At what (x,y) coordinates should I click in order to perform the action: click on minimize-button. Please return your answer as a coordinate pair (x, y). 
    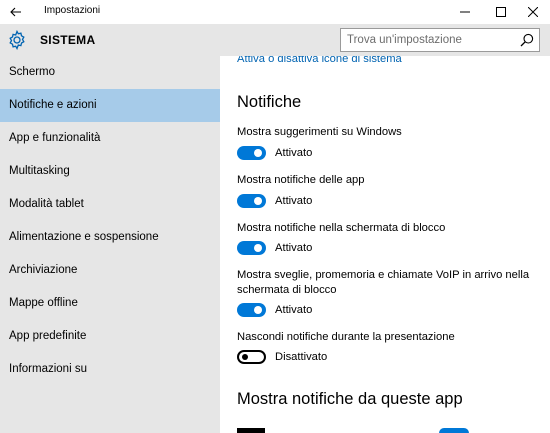
    Looking at the image, I should click on (465, 12).